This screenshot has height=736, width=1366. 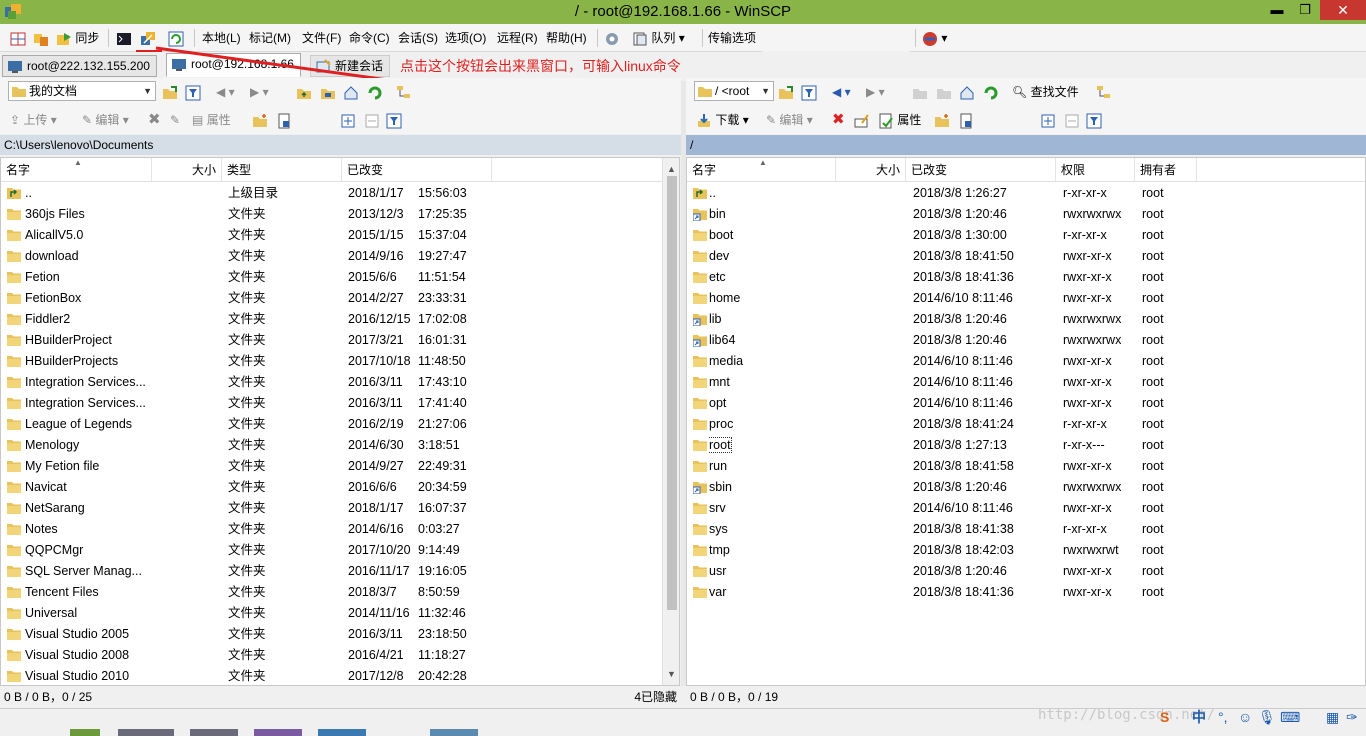 What do you see at coordinates (658, 38) in the screenshot?
I see `queue-button: 队列 ▾` at bounding box center [658, 38].